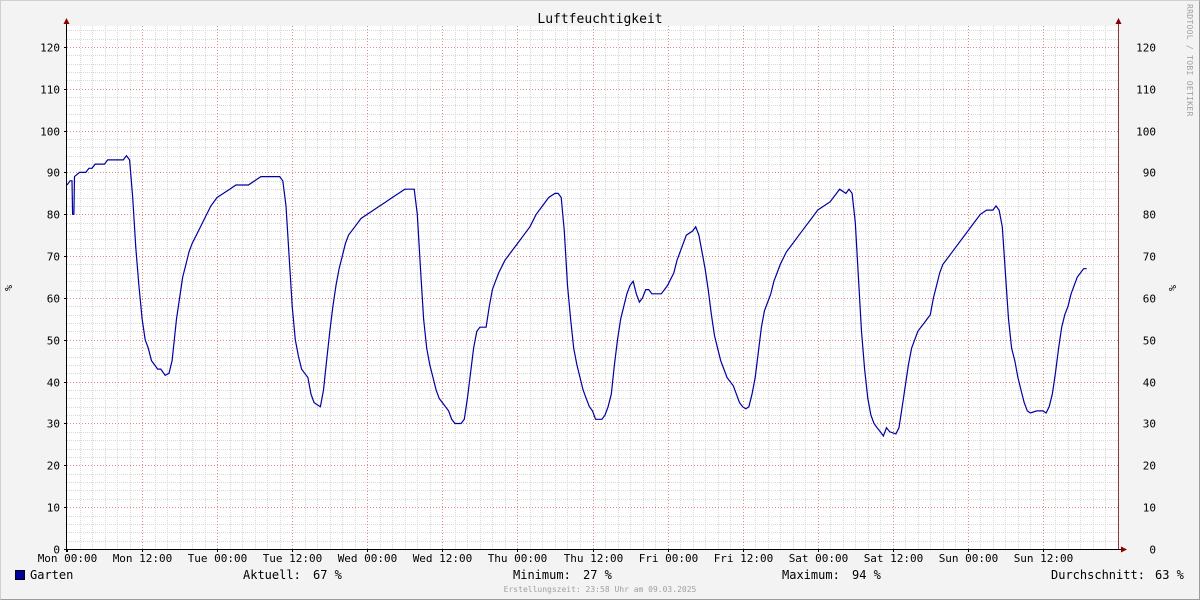 The width and height of the screenshot is (1200, 600). I want to click on chart-title: Luftfeuchtigkeit, so click(599, 19).